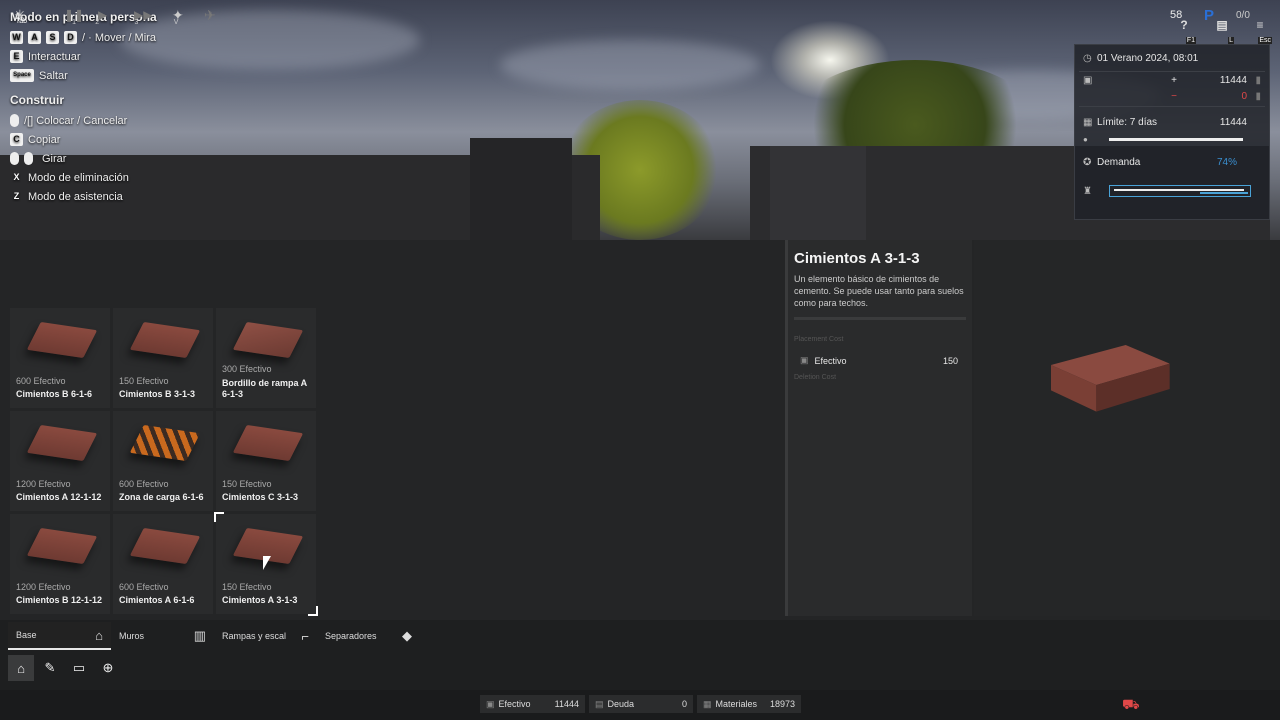  I want to click on catalog-item: 150 Efectivo Cimientos C 3-1-3, so click(266, 461).